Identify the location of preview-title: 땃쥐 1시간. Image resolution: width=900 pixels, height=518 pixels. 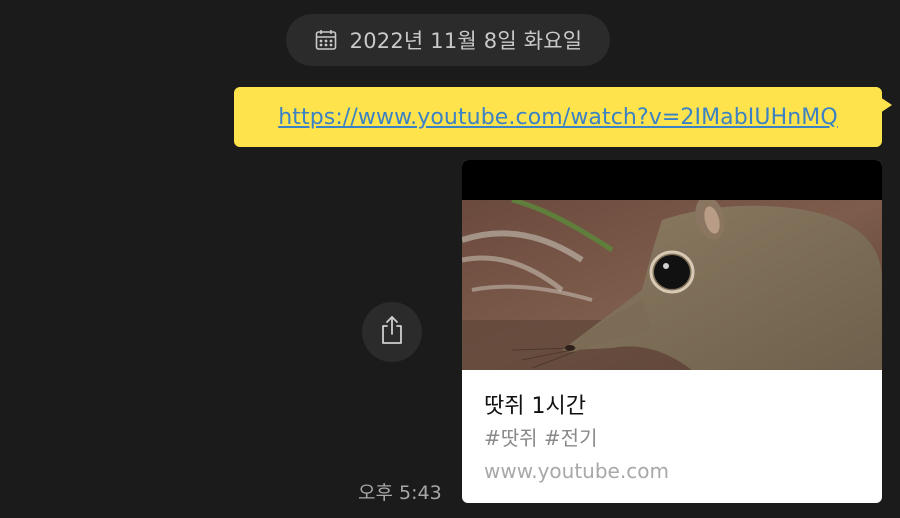
(535, 406).